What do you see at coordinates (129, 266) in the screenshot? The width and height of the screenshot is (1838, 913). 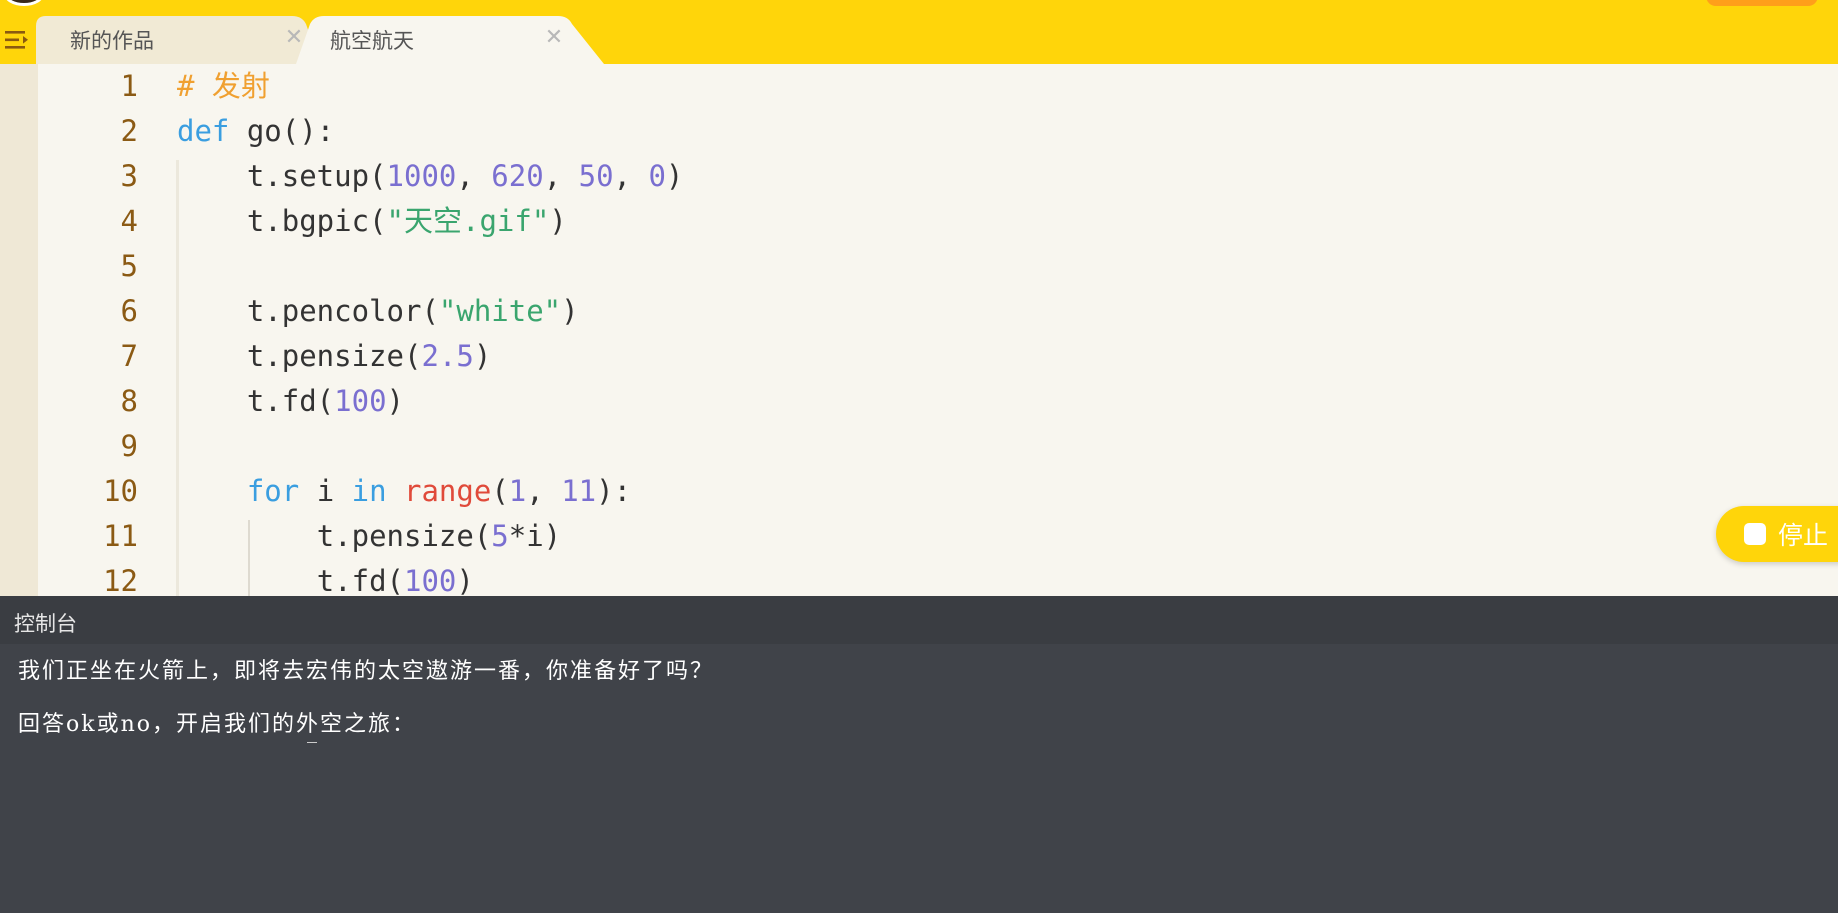 I see `line-number: 5` at bounding box center [129, 266].